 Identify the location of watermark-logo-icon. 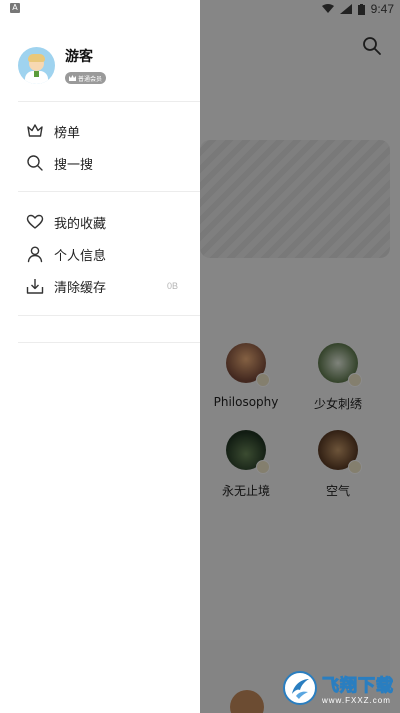
(300, 688).